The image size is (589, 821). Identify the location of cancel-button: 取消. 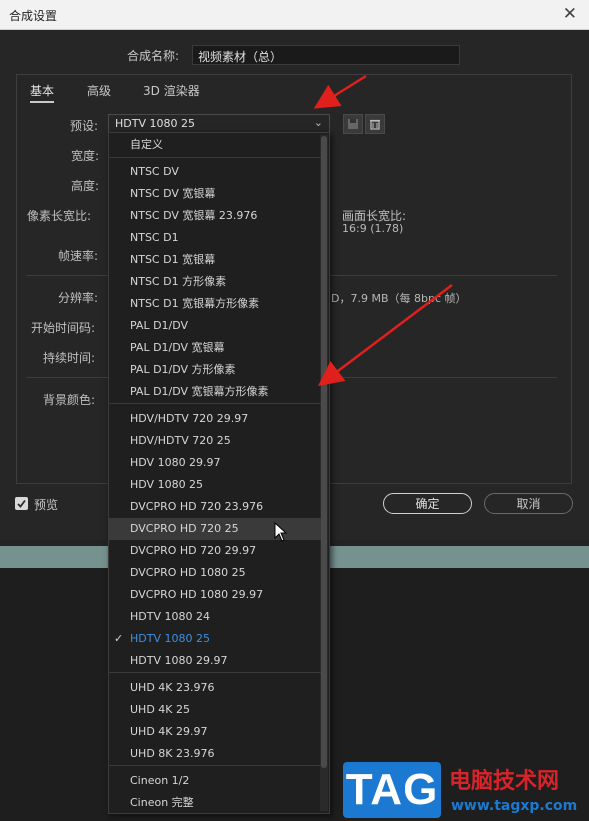
(528, 503).